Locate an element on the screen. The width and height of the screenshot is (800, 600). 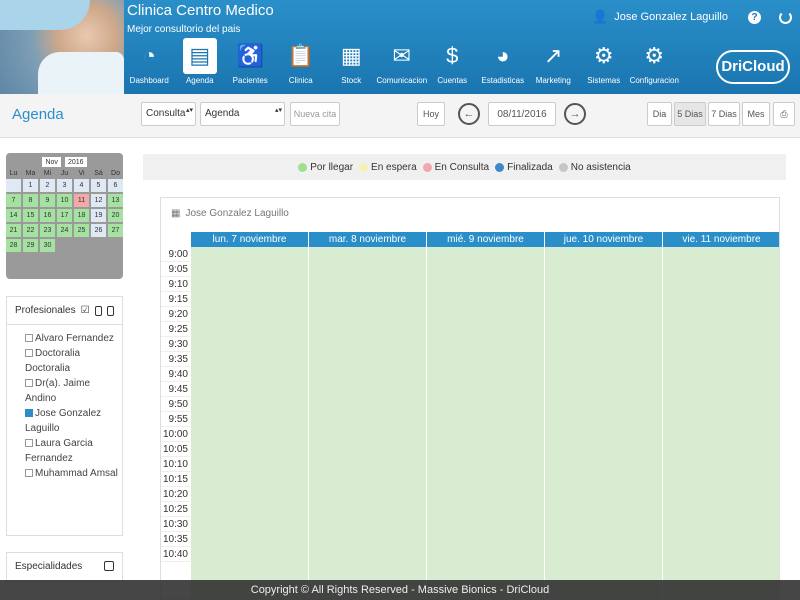
agenda-select: Agenda is located at coordinates (242, 114).